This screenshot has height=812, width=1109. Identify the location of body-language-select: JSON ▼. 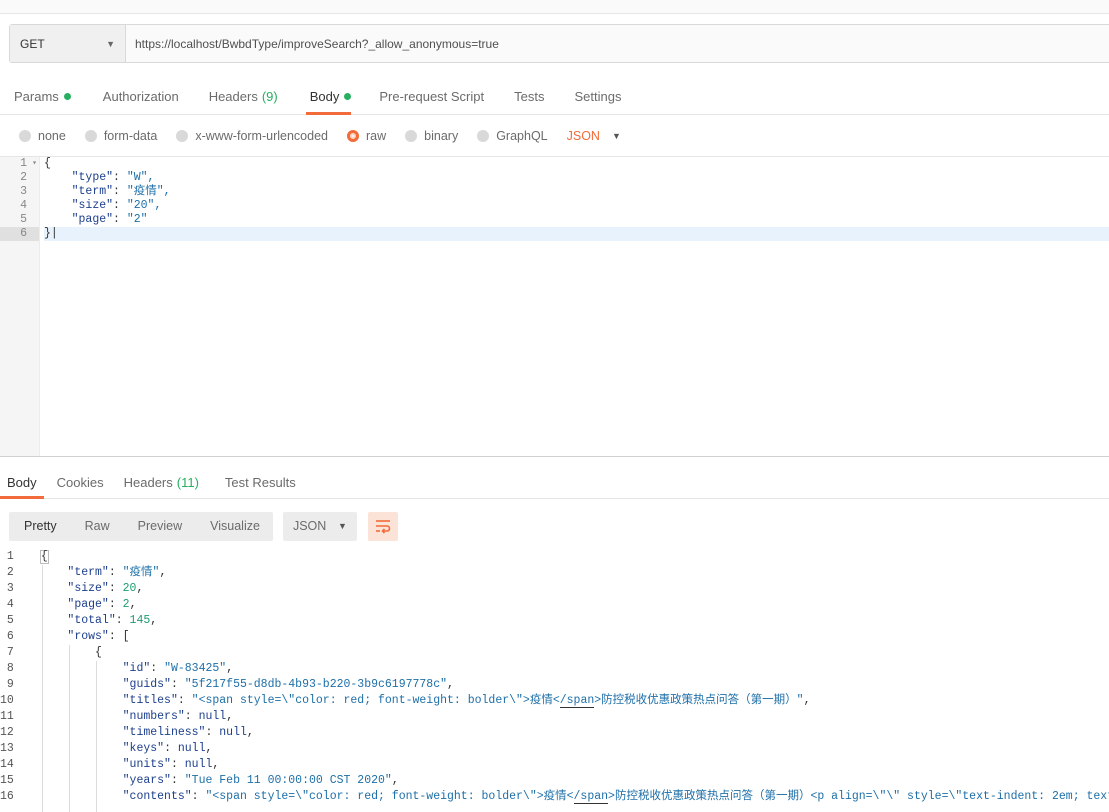
(594, 136).